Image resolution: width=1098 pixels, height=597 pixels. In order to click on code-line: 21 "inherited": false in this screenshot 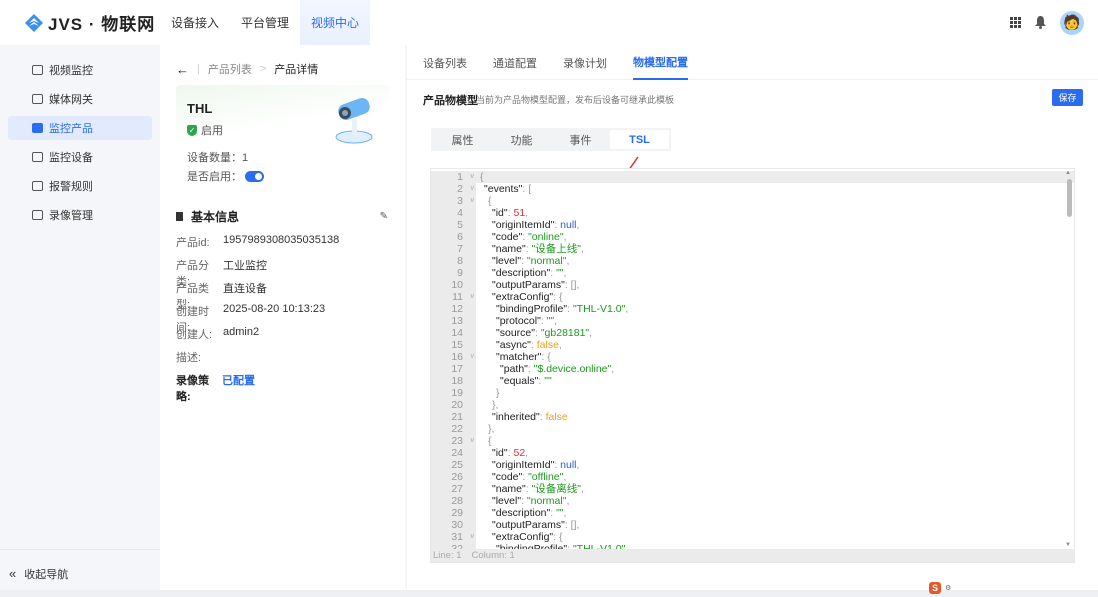, I will do `click(752, 417)`.